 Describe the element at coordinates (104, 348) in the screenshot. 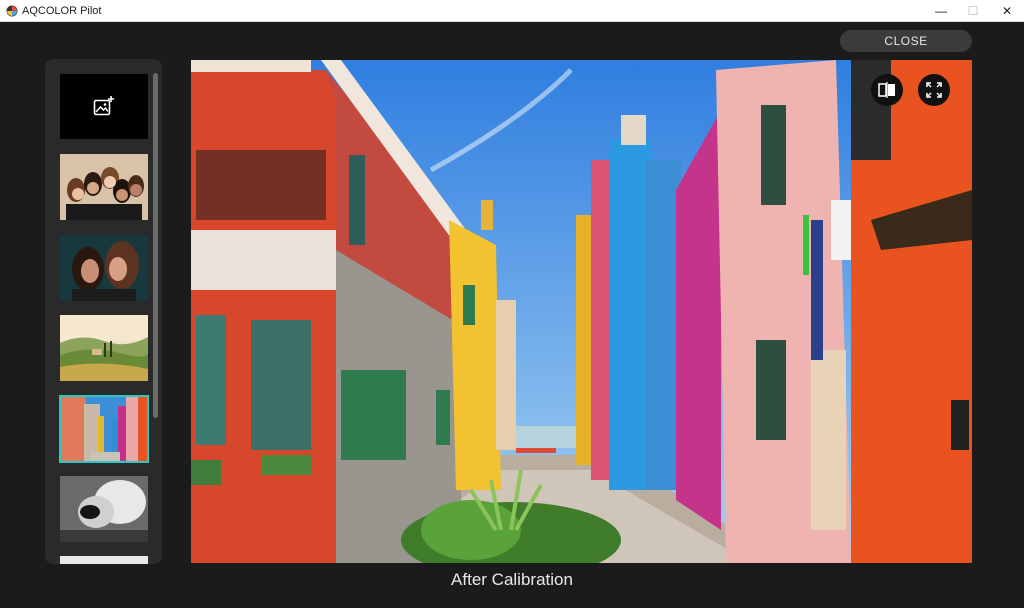

I see `thumbnail-landscape-hills` at that location.